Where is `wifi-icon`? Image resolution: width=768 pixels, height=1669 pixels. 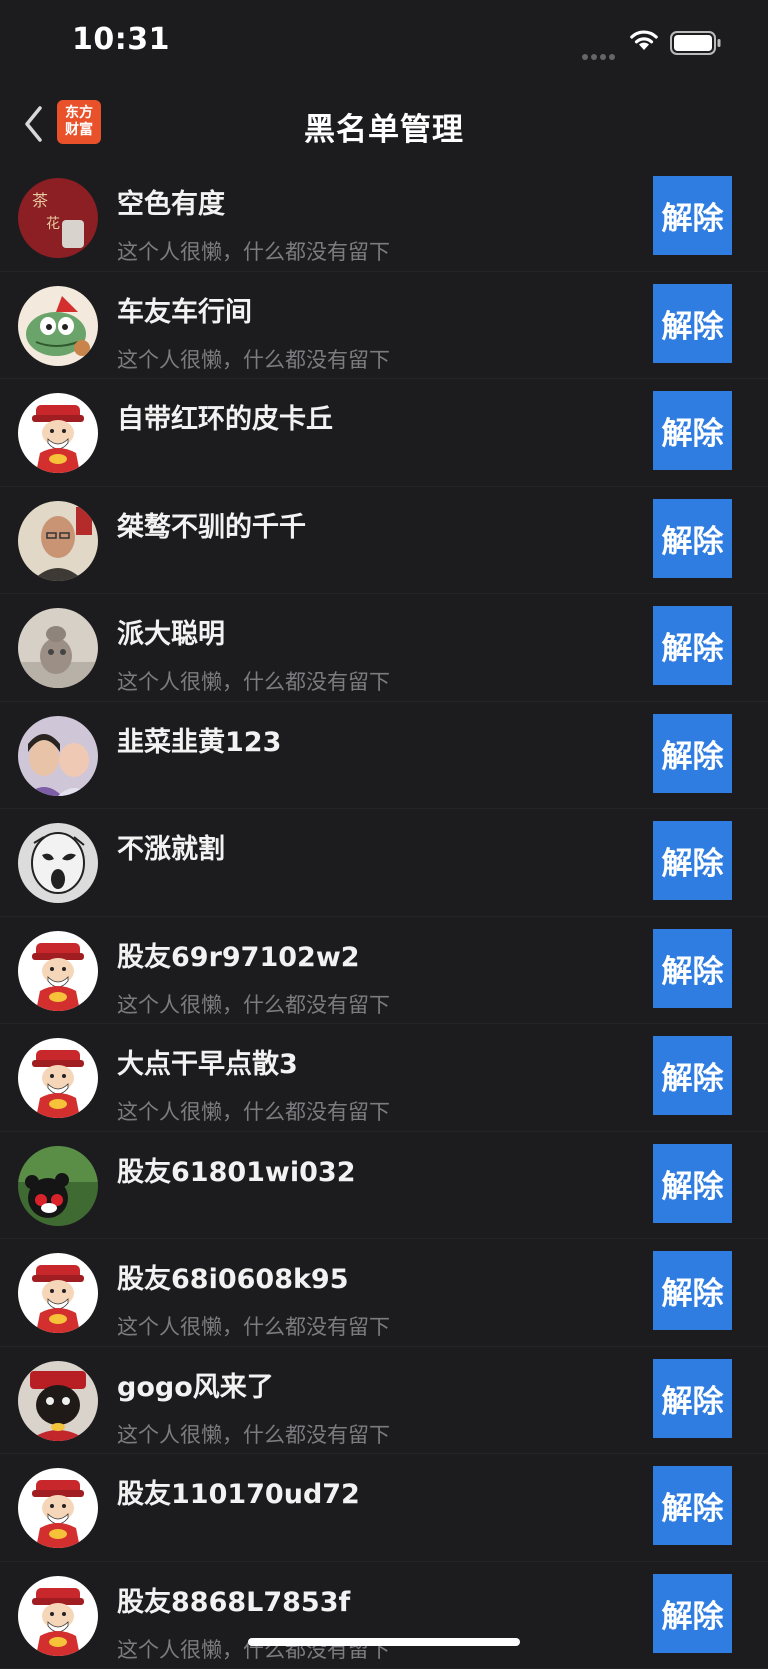
wifi-icon is located at coordinates (644, 40).